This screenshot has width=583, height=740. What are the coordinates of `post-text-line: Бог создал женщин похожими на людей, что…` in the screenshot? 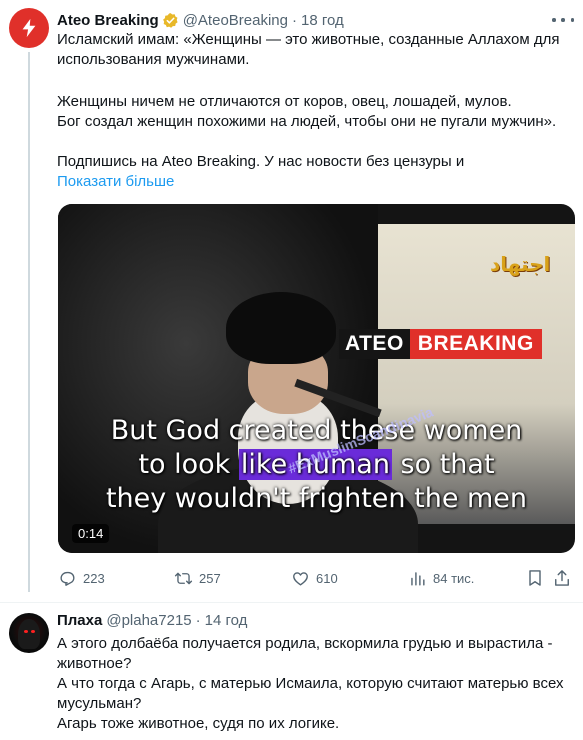 It's located at (307, 121).